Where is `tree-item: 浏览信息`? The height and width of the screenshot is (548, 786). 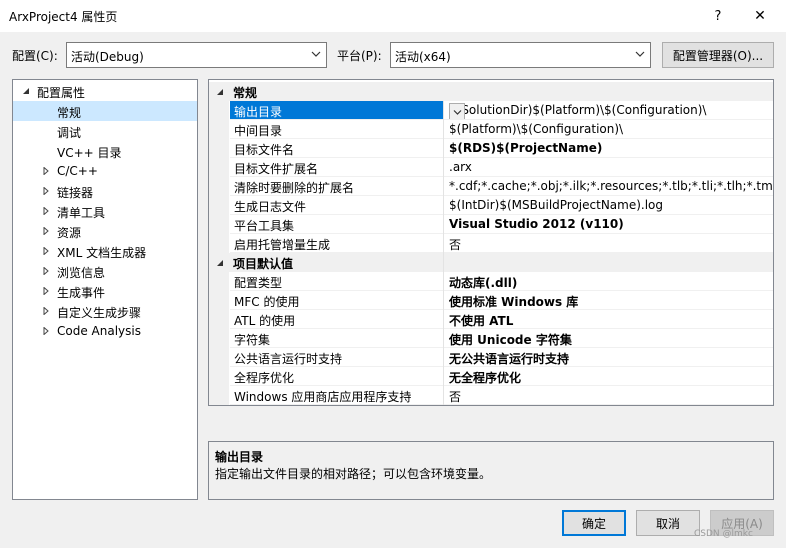 tree-item: 浏览信息 is located at coordinates (105, 271).